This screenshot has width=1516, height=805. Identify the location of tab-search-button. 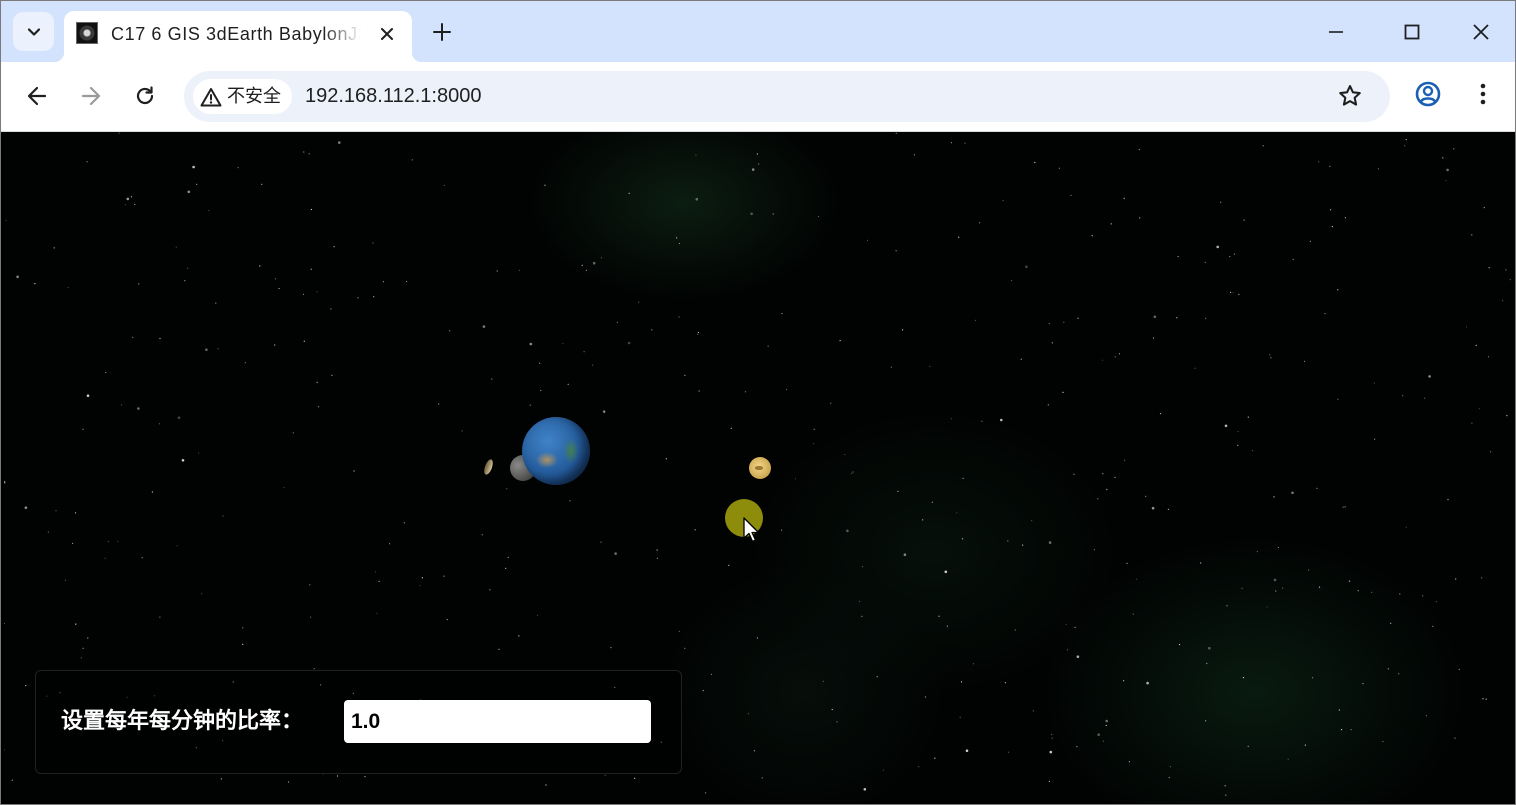
(33, 31).